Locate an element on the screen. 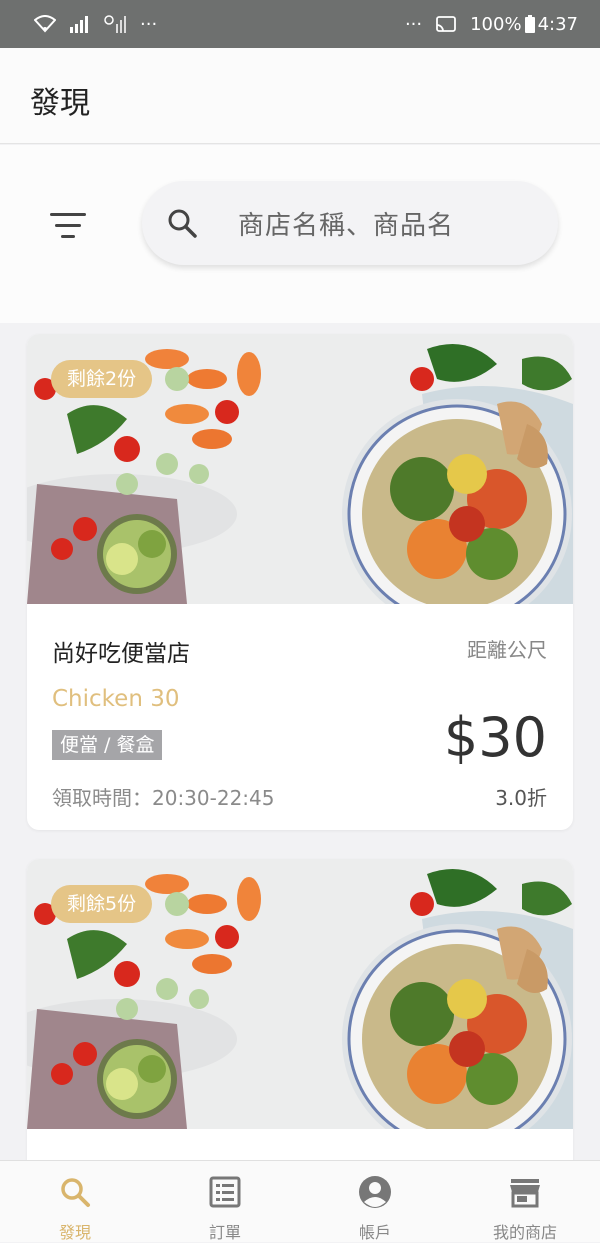  status-bar: ··· ··· 100% 4:37 is located at coordinates (300, 24).